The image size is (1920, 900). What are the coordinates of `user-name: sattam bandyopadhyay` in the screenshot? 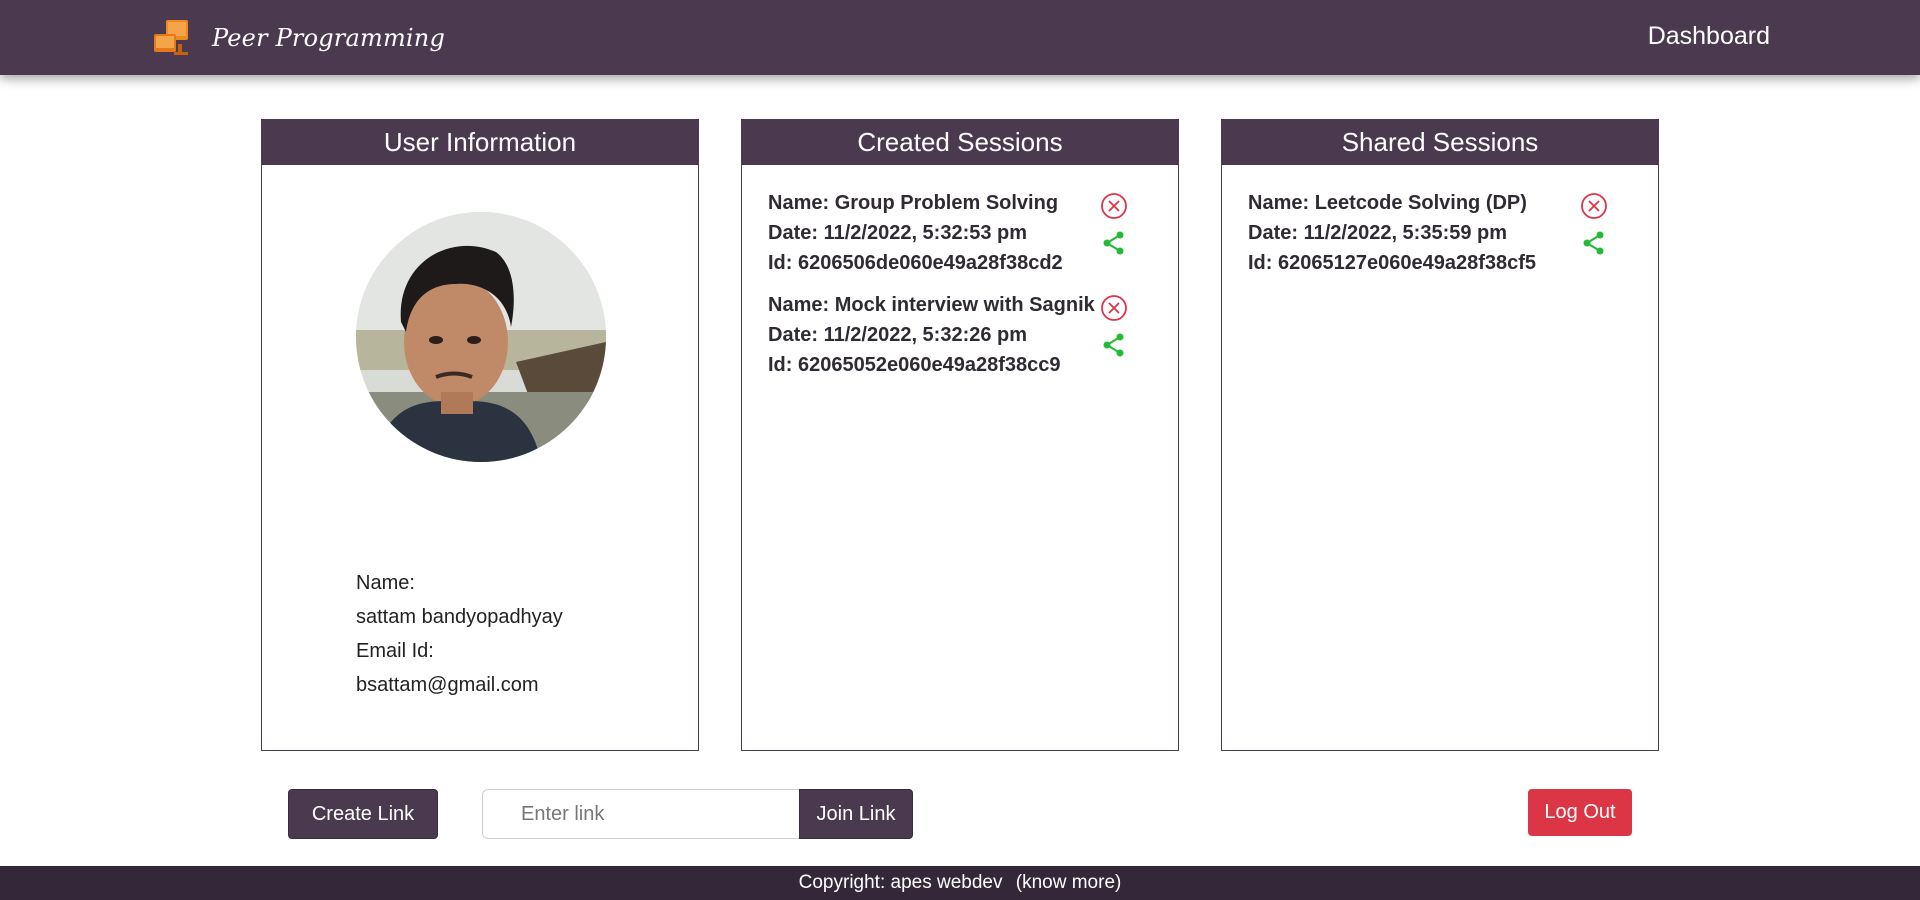 It's located at (459, 617).